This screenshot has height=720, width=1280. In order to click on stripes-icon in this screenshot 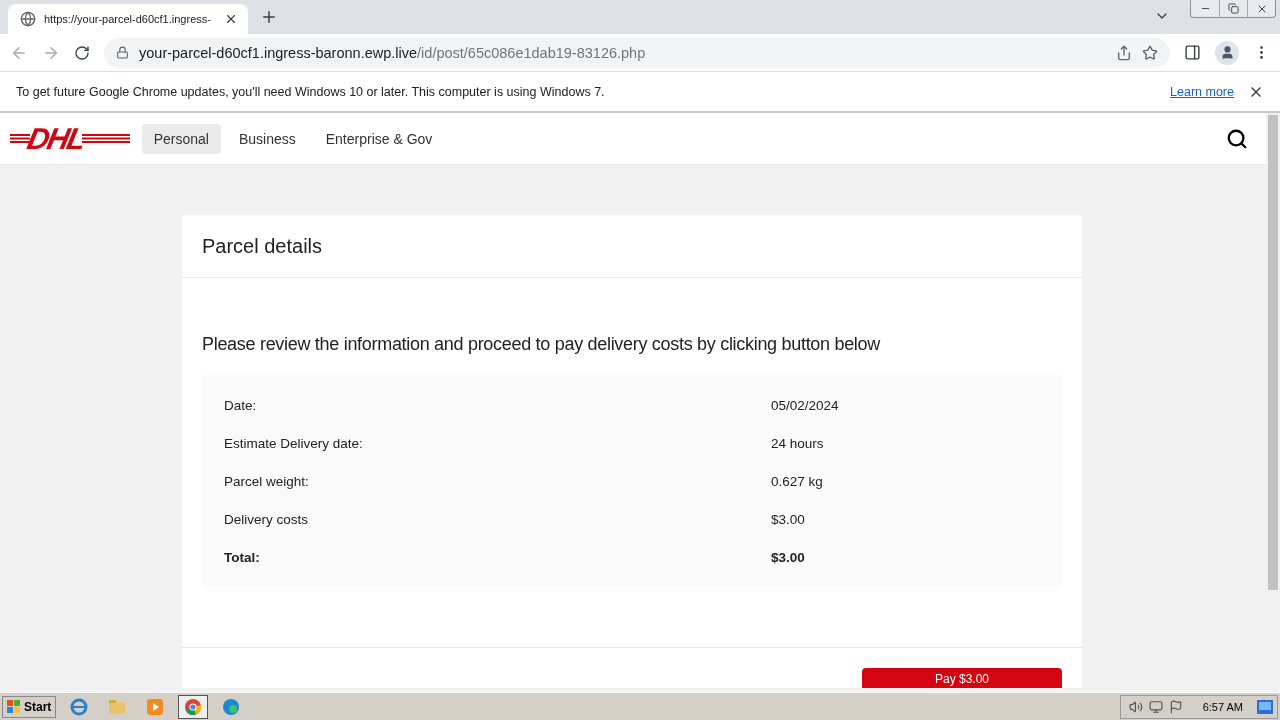, I will do `click(105, 138)`.